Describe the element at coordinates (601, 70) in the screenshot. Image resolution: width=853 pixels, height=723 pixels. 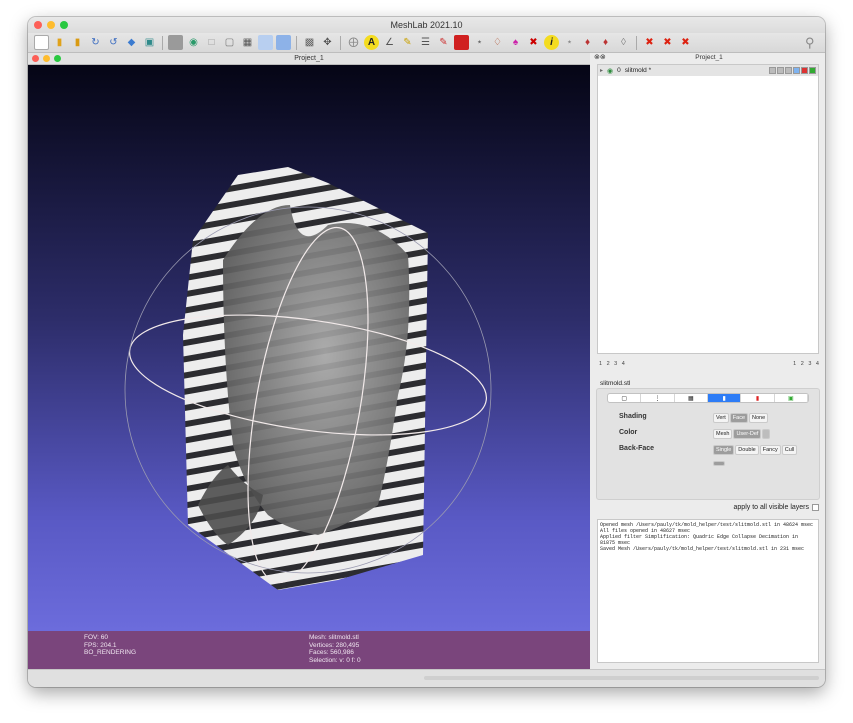
I see `expand-icon: ▸` at that location.